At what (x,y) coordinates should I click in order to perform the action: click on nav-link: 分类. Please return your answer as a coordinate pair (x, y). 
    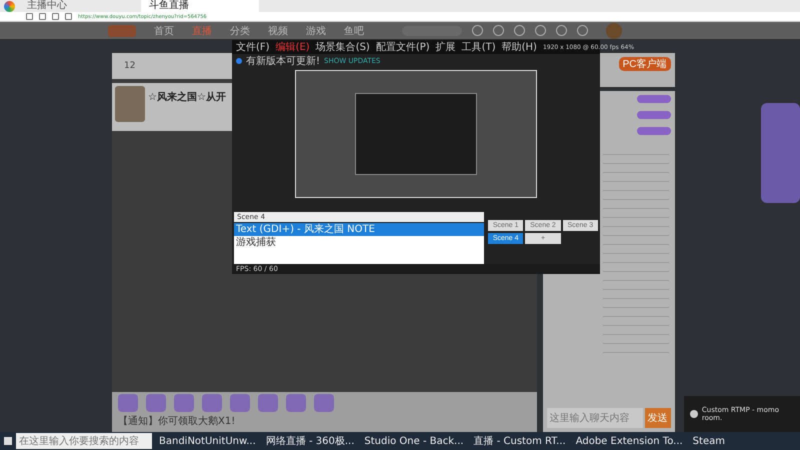
    Looking at the image, I should click on (240, 31).